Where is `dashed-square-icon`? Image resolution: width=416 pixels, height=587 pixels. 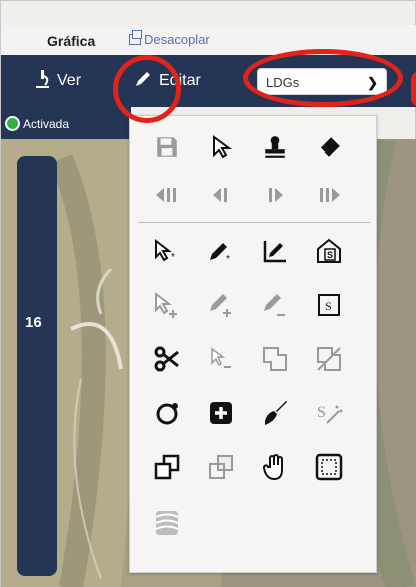
dashed-square-icon is located at coordinates (329, 467).